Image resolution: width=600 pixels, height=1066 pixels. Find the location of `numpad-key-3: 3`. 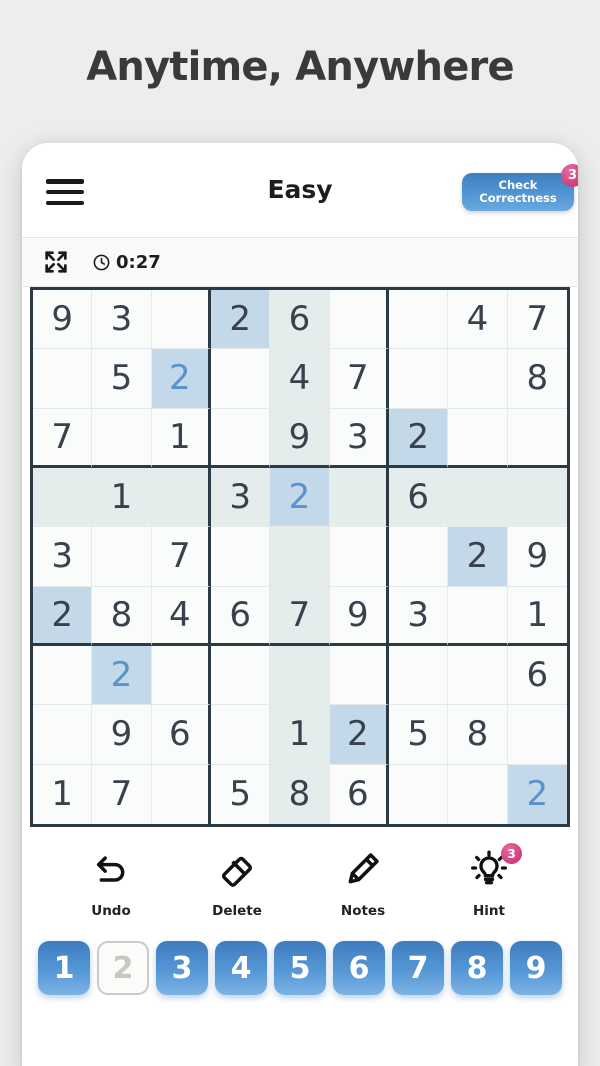

numpad-key-3: 3 is located at coordinates (182, 968).